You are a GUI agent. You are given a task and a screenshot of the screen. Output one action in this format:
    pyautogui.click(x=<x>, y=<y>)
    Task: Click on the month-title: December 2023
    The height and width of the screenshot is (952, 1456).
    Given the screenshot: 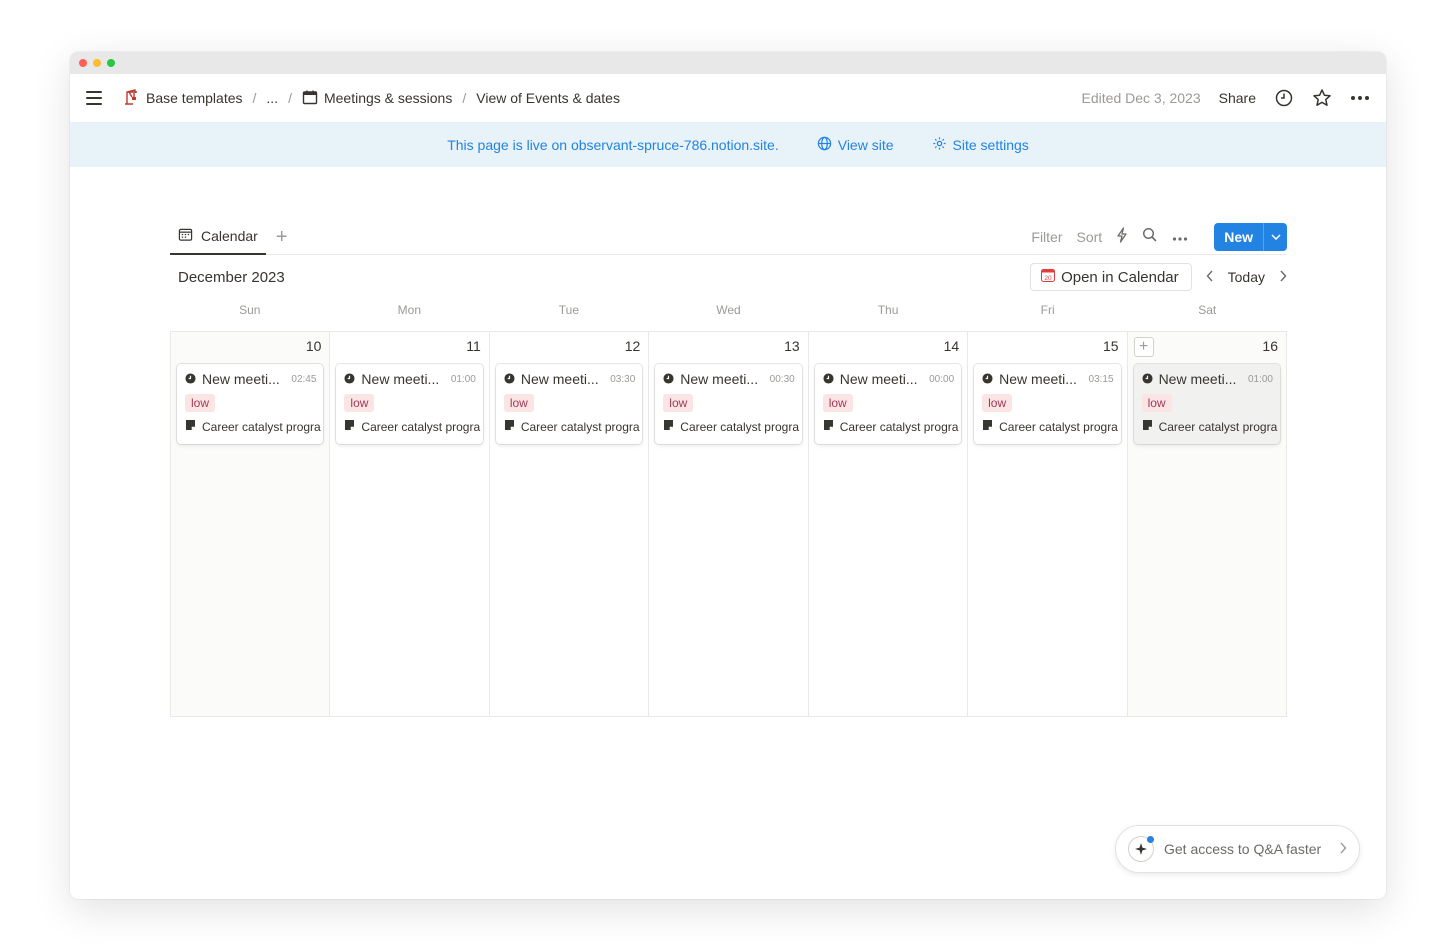 What is the action you would take?
    pyautogui.click(x=231, y=277)
    